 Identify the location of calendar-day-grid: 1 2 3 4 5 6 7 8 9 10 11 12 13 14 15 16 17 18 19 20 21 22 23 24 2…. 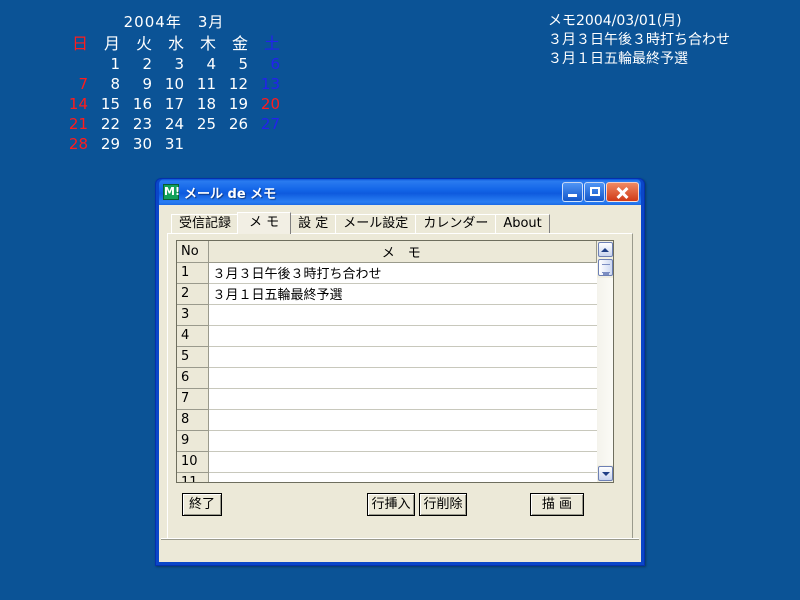
(174, 104).